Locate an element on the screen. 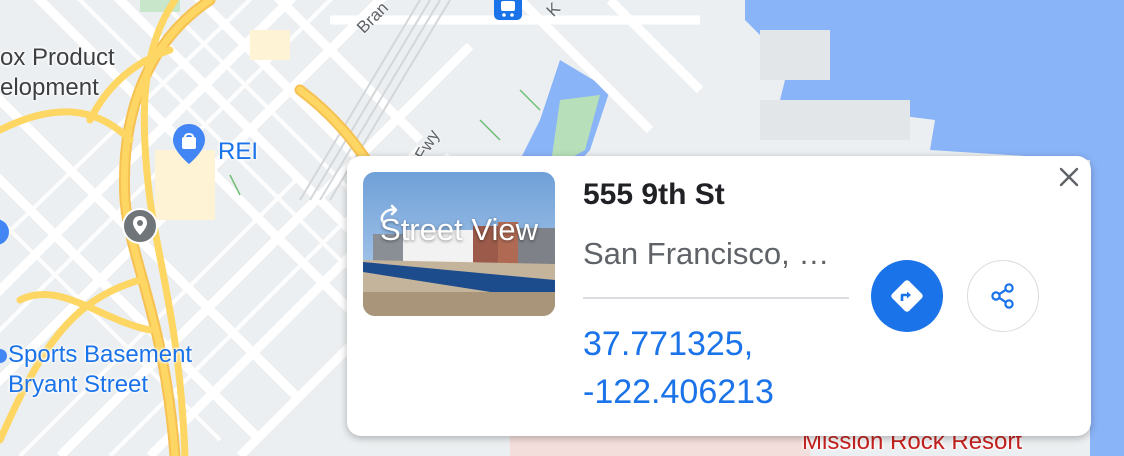 This screenshot has width=1124, height=456. rei-shopping-bag-icon is located at coordinates (189, 146).